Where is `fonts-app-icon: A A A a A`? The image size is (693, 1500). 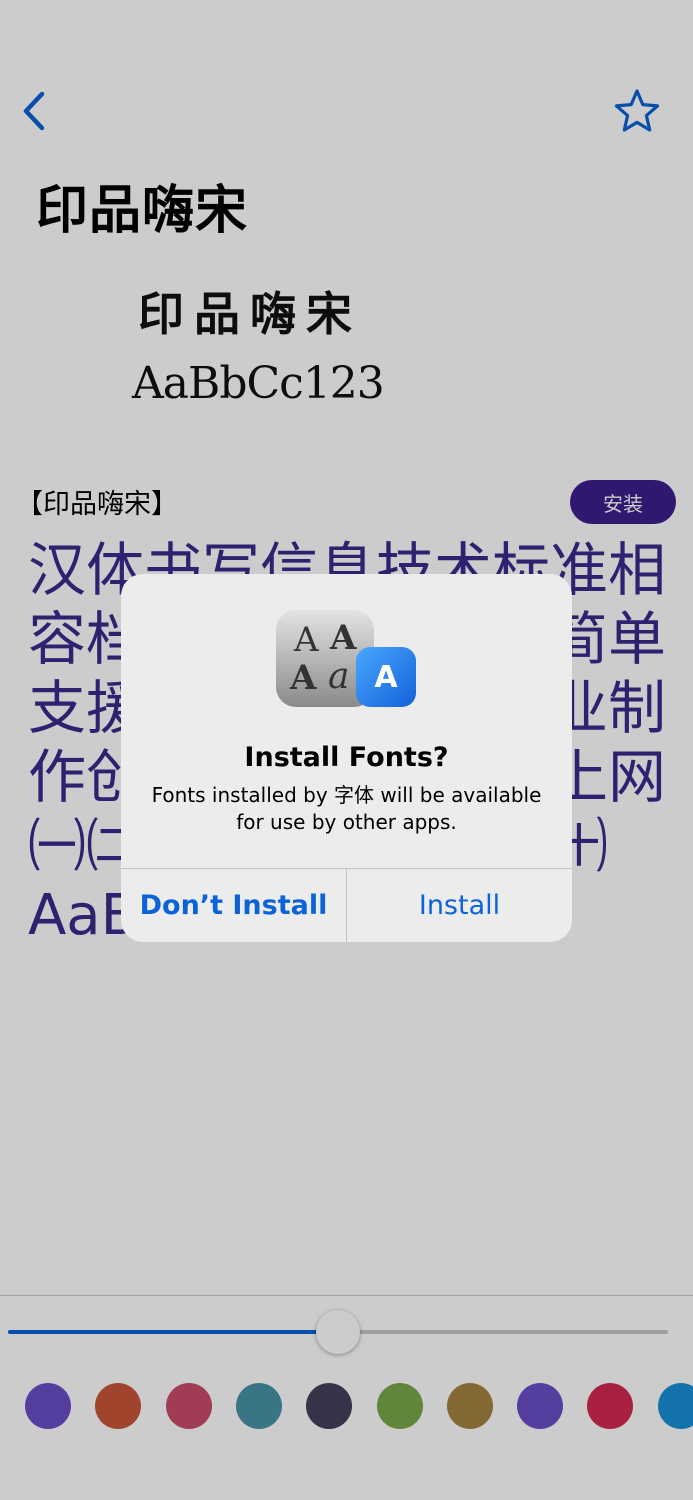 fonts-app-icon: A A A a A is located at coordinates (347, 660).